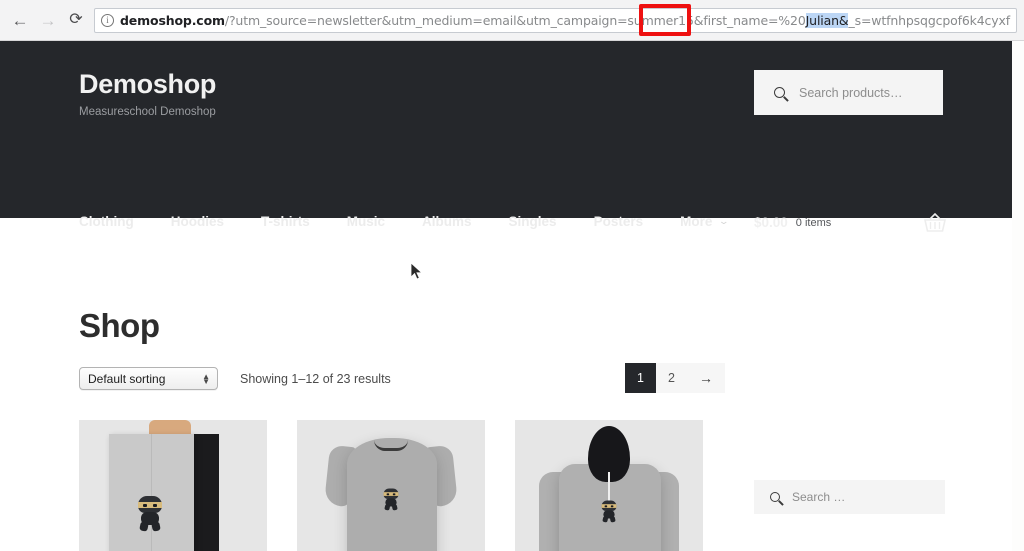 This screenshot has height=551, width=1024. What do you see at coordinates (771, 222) in the screenshot?
I see `cart-amount: $0.00` at bounding box center [771, 222].